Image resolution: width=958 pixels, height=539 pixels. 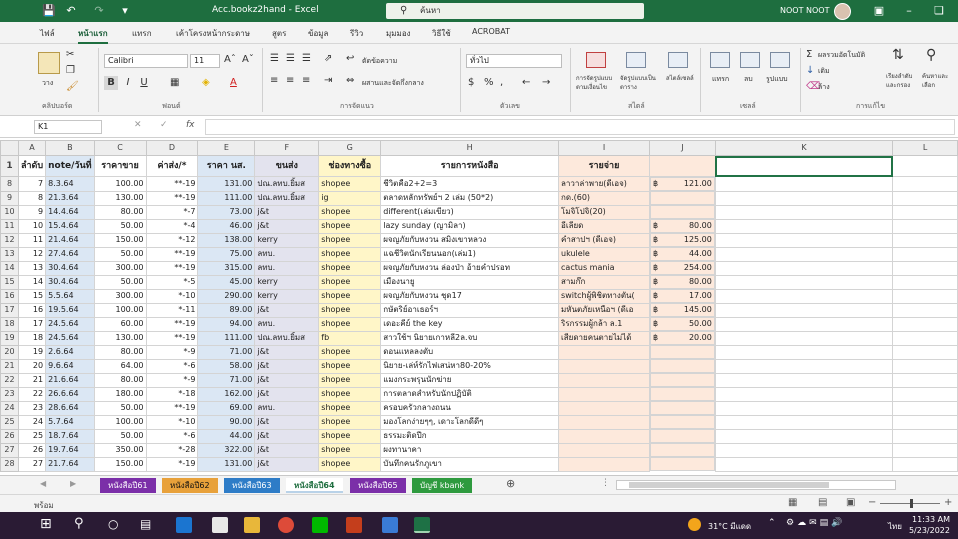 What do you see at coordinates (604, 198) in the screenshot?
I see `cell-expense-item: กด.(60)` at bounding box center [604, 198].